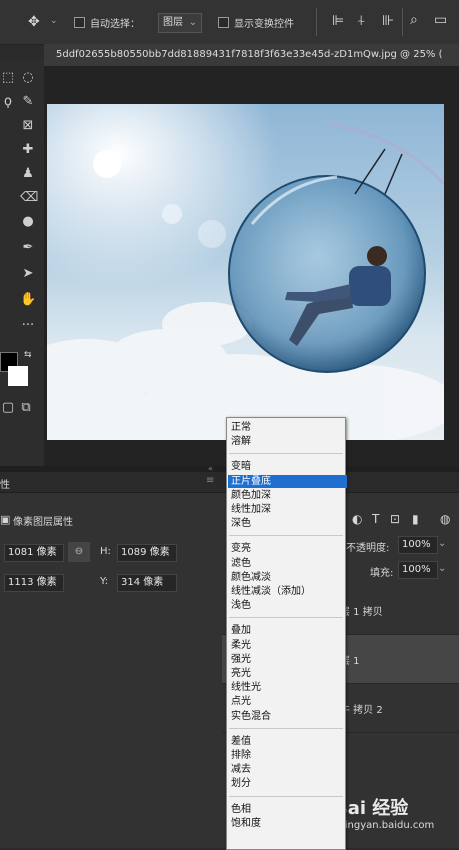  I want to click on align-left-icon: ⊫, so click(338, 21).